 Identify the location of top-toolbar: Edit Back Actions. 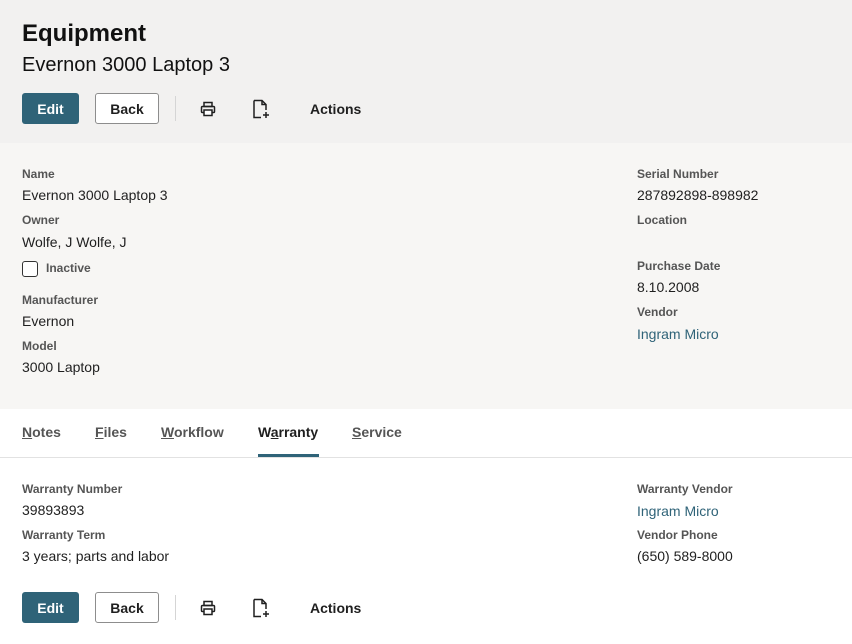
(222, 109).